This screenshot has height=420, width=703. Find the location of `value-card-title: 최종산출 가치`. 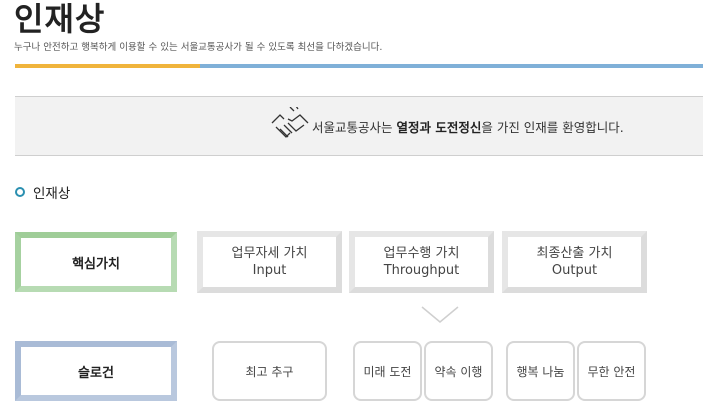

value-card-title: 최종산출 가치 is located at coordinates (574, 253).